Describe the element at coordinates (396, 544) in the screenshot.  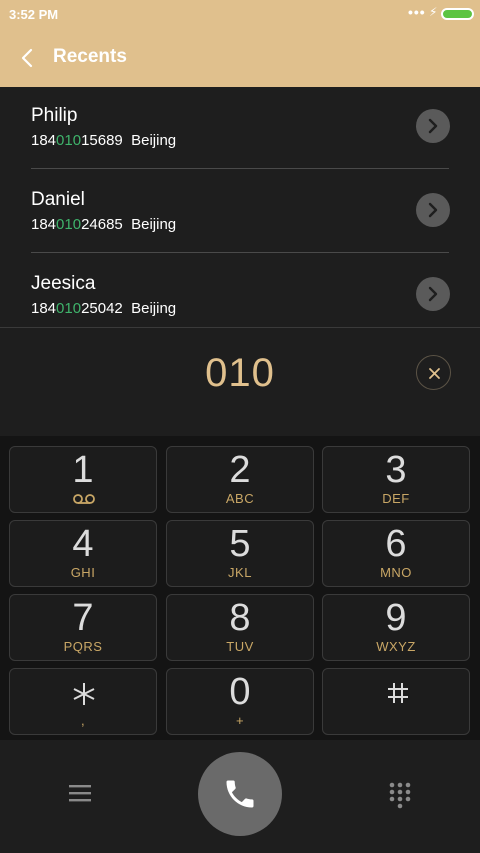
I see `key-digit: 6` at that location.